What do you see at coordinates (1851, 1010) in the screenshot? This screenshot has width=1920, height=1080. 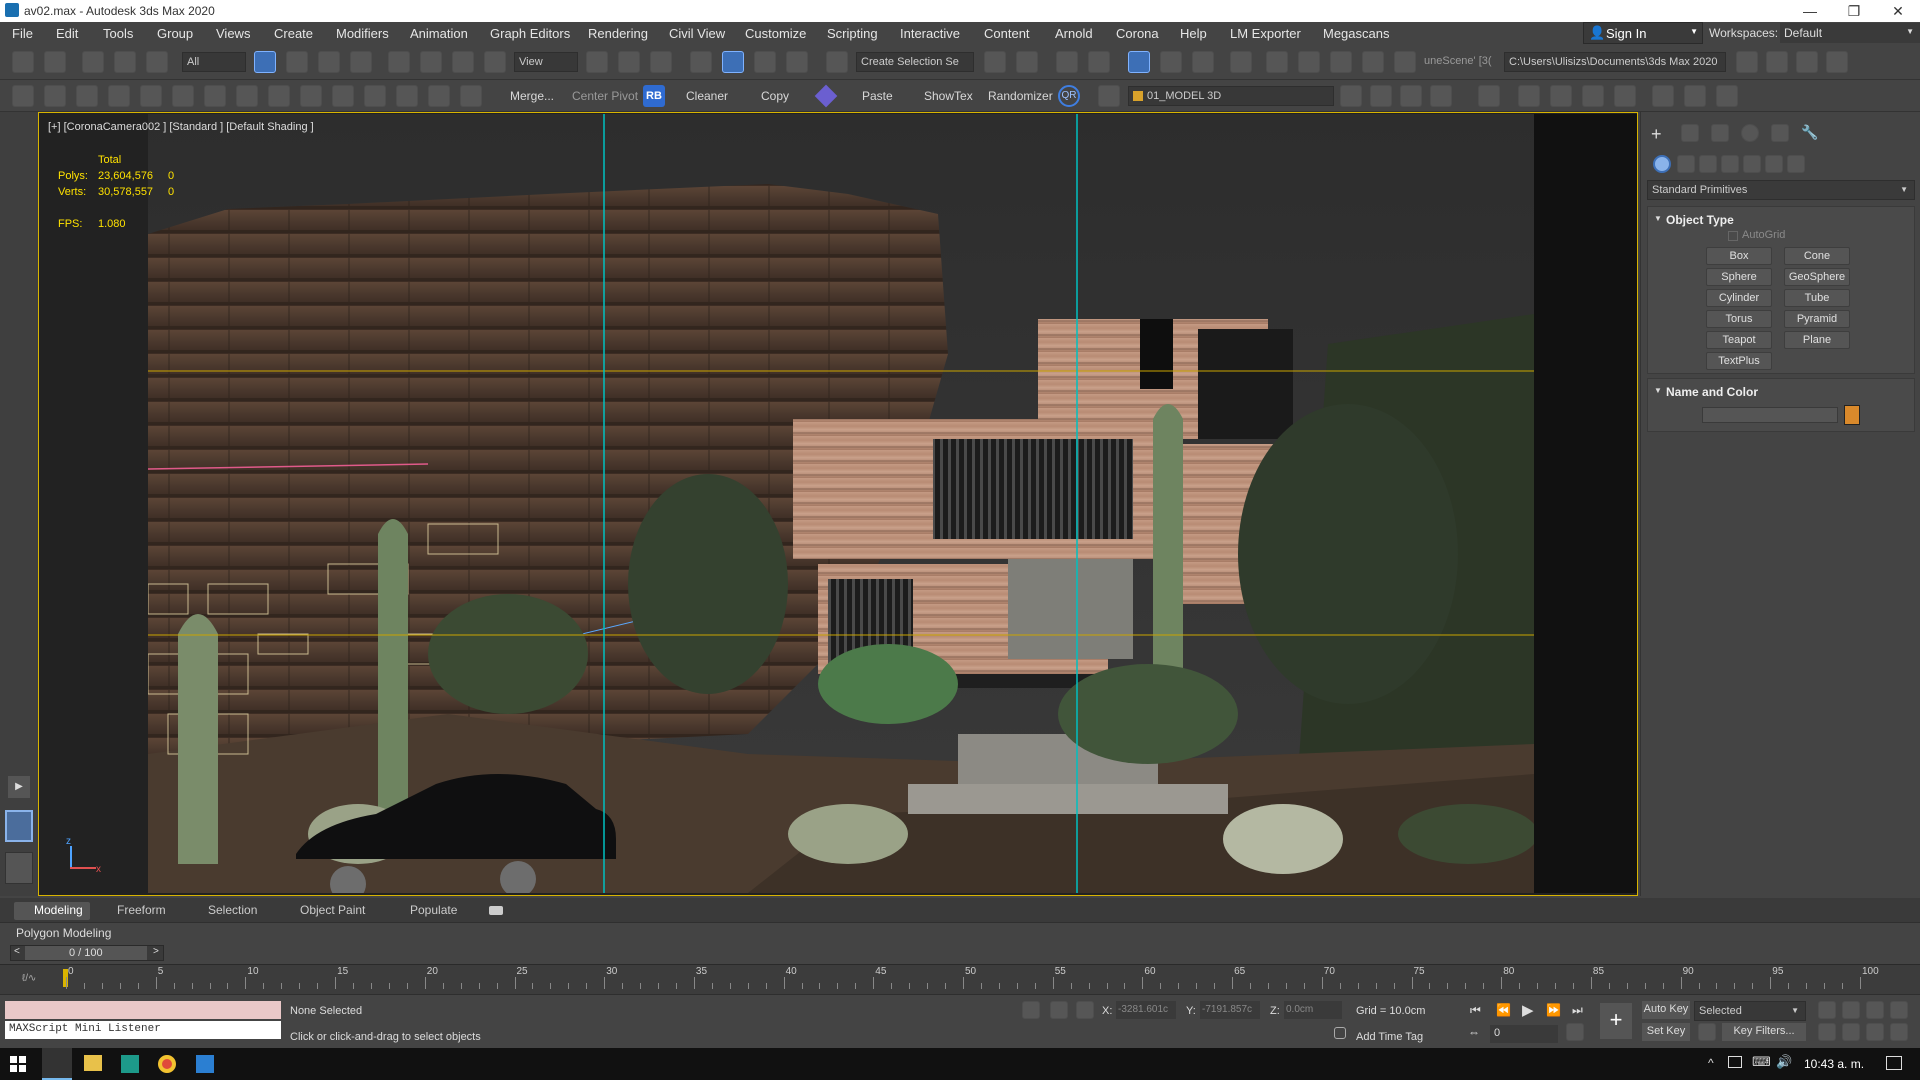 I see `zoom-icon` at bounding box center [1851, 1010].